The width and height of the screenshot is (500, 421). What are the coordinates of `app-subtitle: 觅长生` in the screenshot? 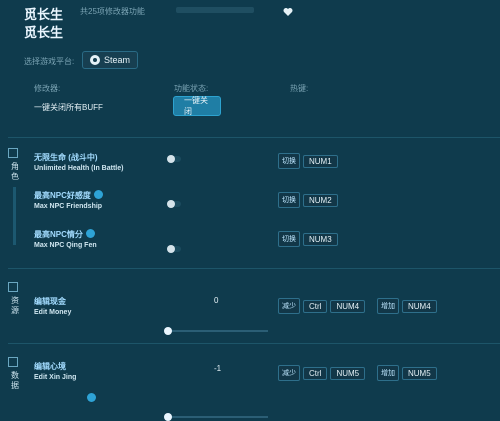 It's located at (44, 32).